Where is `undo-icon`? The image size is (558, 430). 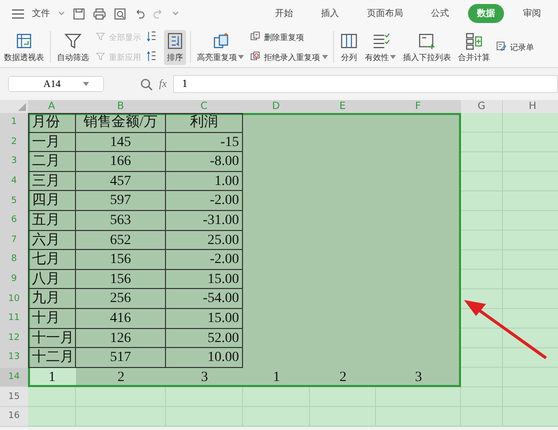
undo-icon is located at coordinates (139, 13).